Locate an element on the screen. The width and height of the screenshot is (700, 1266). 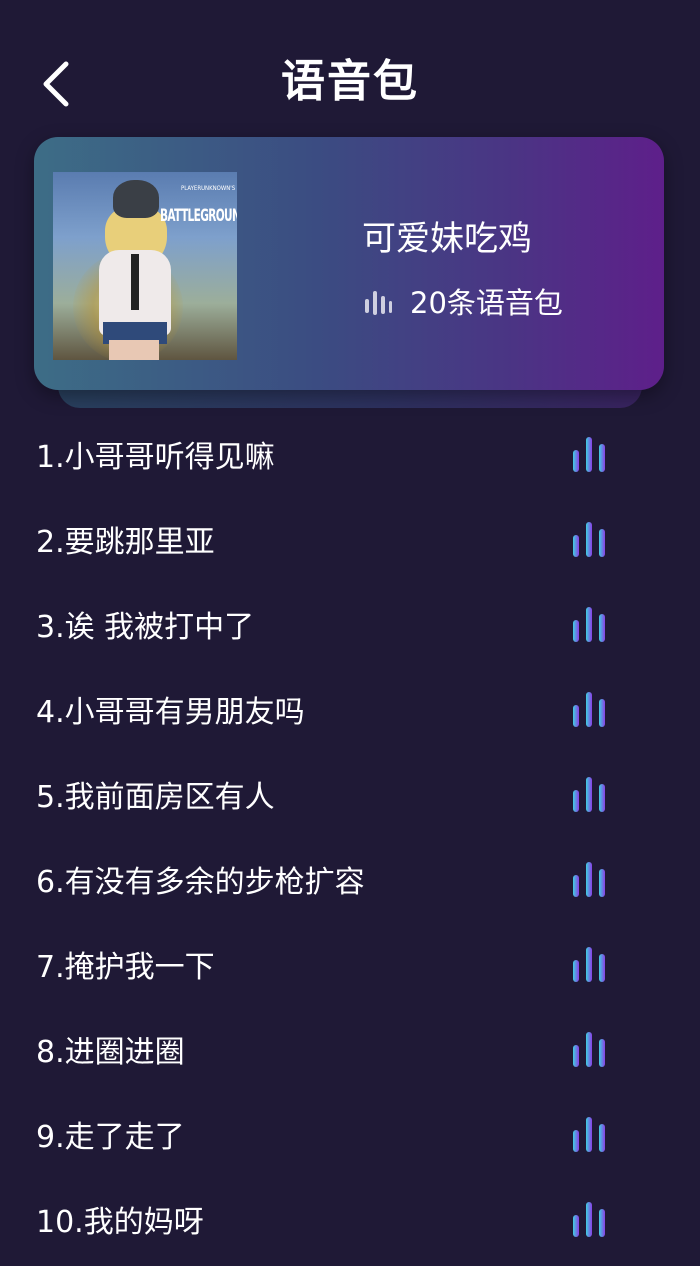
voice-item-label: 1.小哥哥听得见嘛 is located at coordinates (155, 457).